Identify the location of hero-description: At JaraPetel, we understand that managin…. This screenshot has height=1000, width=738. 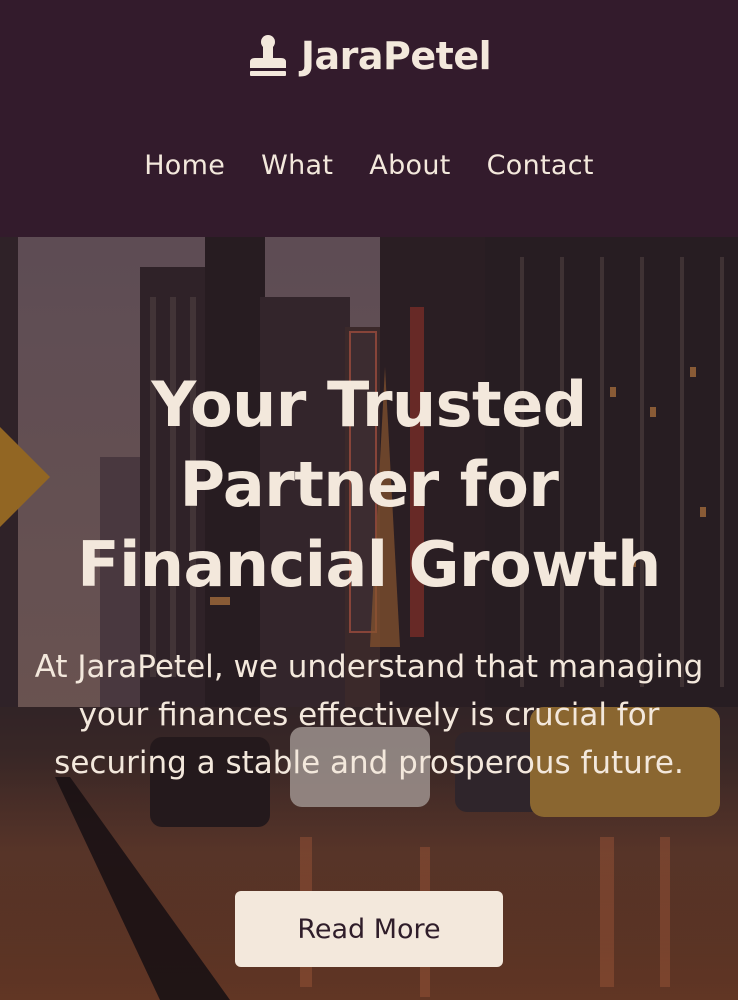
(369, 715).